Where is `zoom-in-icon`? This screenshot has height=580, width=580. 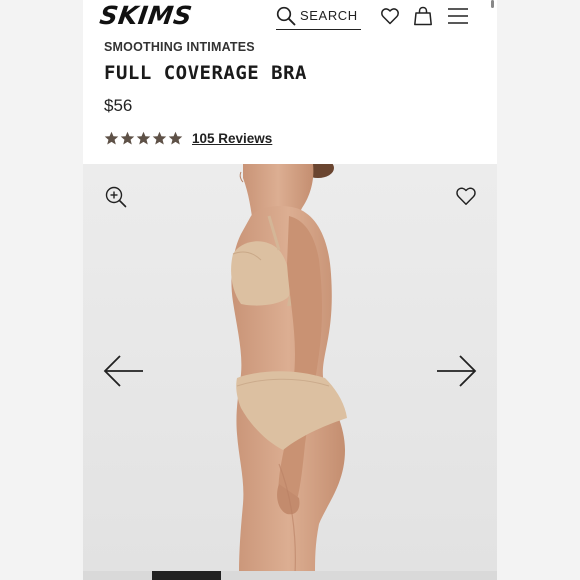 zoom-in-icon is located at coordinates (116, 197).